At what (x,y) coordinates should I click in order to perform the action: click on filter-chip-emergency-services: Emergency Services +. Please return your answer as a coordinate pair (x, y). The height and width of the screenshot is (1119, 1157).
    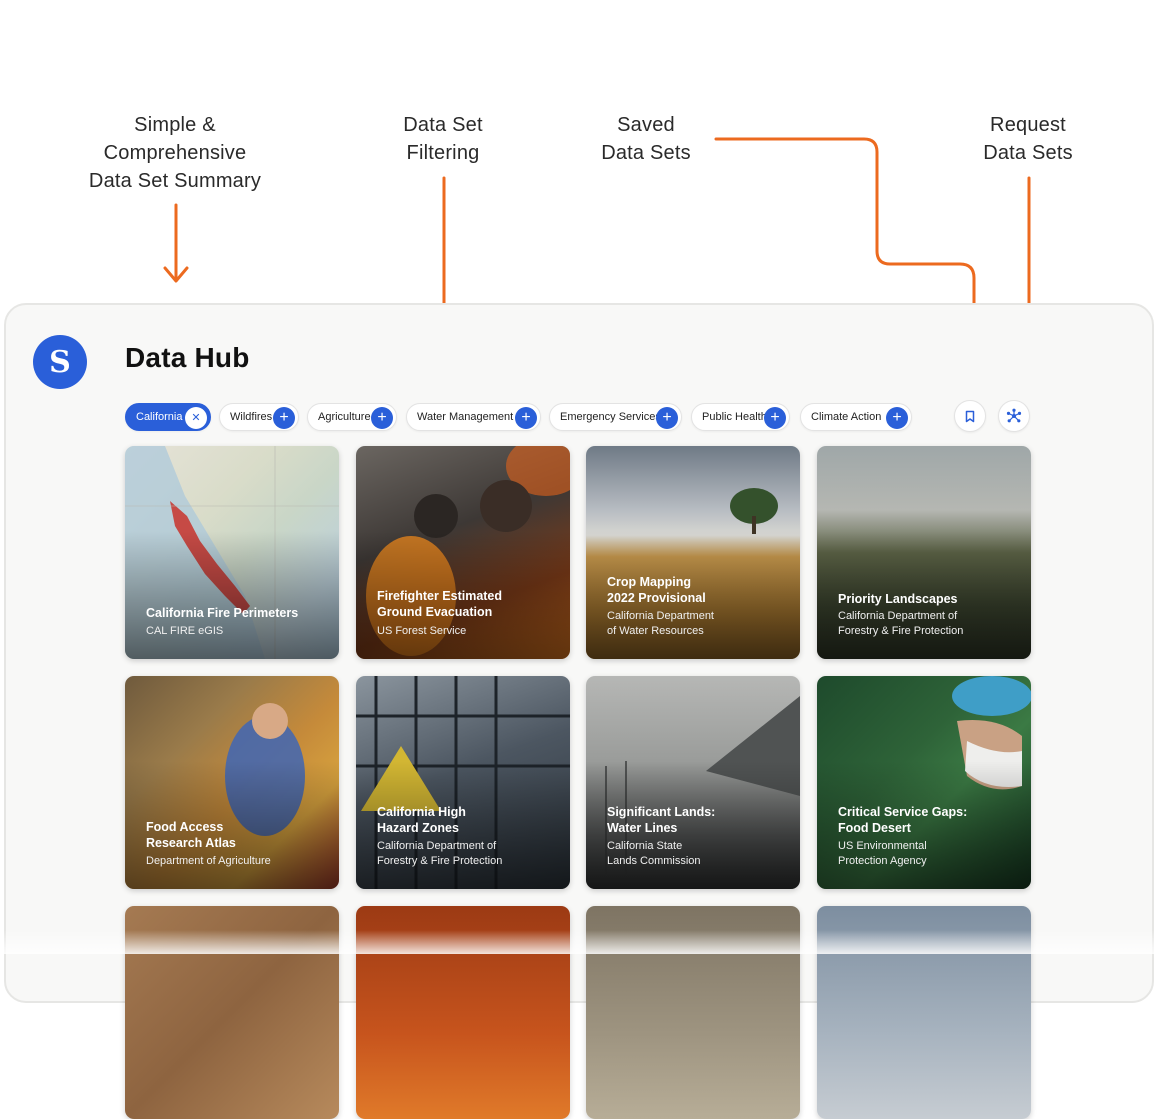
    Looking at the image, I should click on (615, 417).